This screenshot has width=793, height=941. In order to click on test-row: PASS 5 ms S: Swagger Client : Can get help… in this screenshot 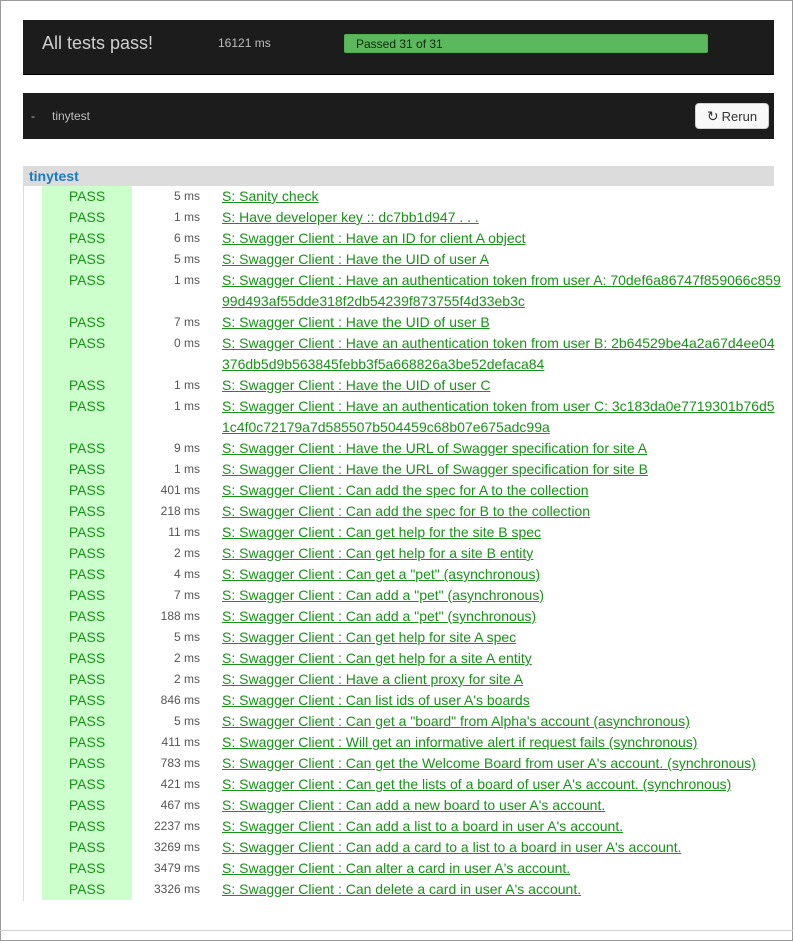, I will do `click(412, 637)`.